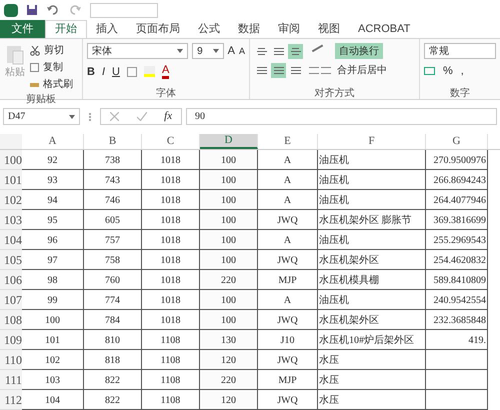  What do you see at coordinates (113, 280) in the screenshot?
I see `table-cell: 760` at bounding box center [113, 280].